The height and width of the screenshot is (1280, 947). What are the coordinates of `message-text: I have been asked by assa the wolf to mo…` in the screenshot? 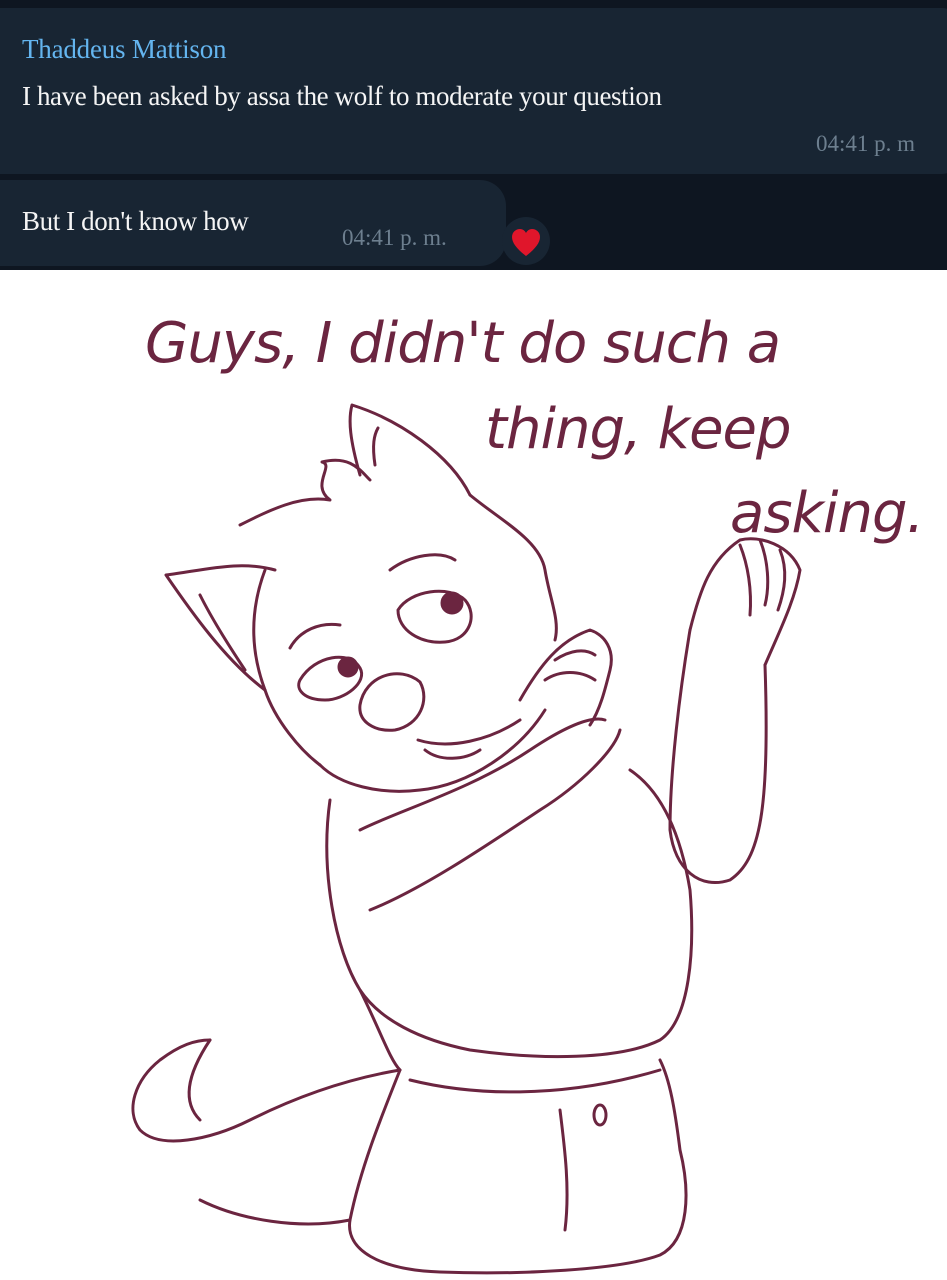 It's located at (342, 96).